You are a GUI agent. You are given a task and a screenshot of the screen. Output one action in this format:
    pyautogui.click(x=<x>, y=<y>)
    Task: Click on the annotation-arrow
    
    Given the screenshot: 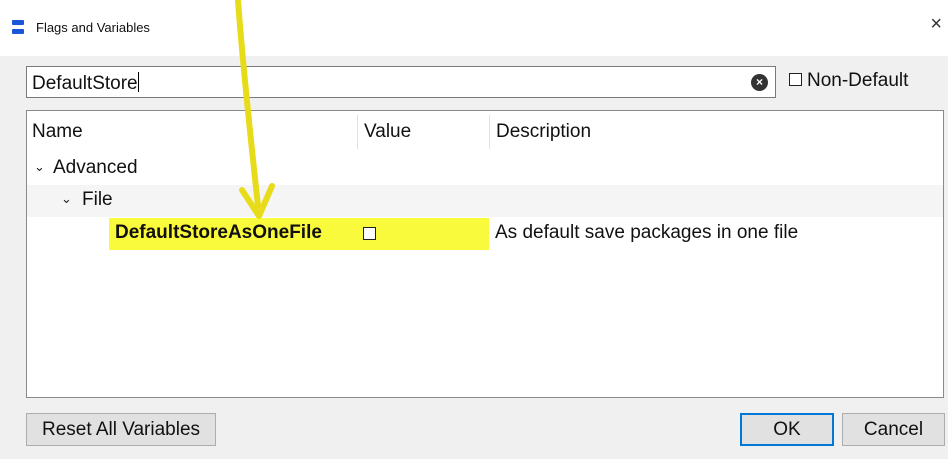 What is the action you would take?
    pyautogui.click(x=255, y=109)
    